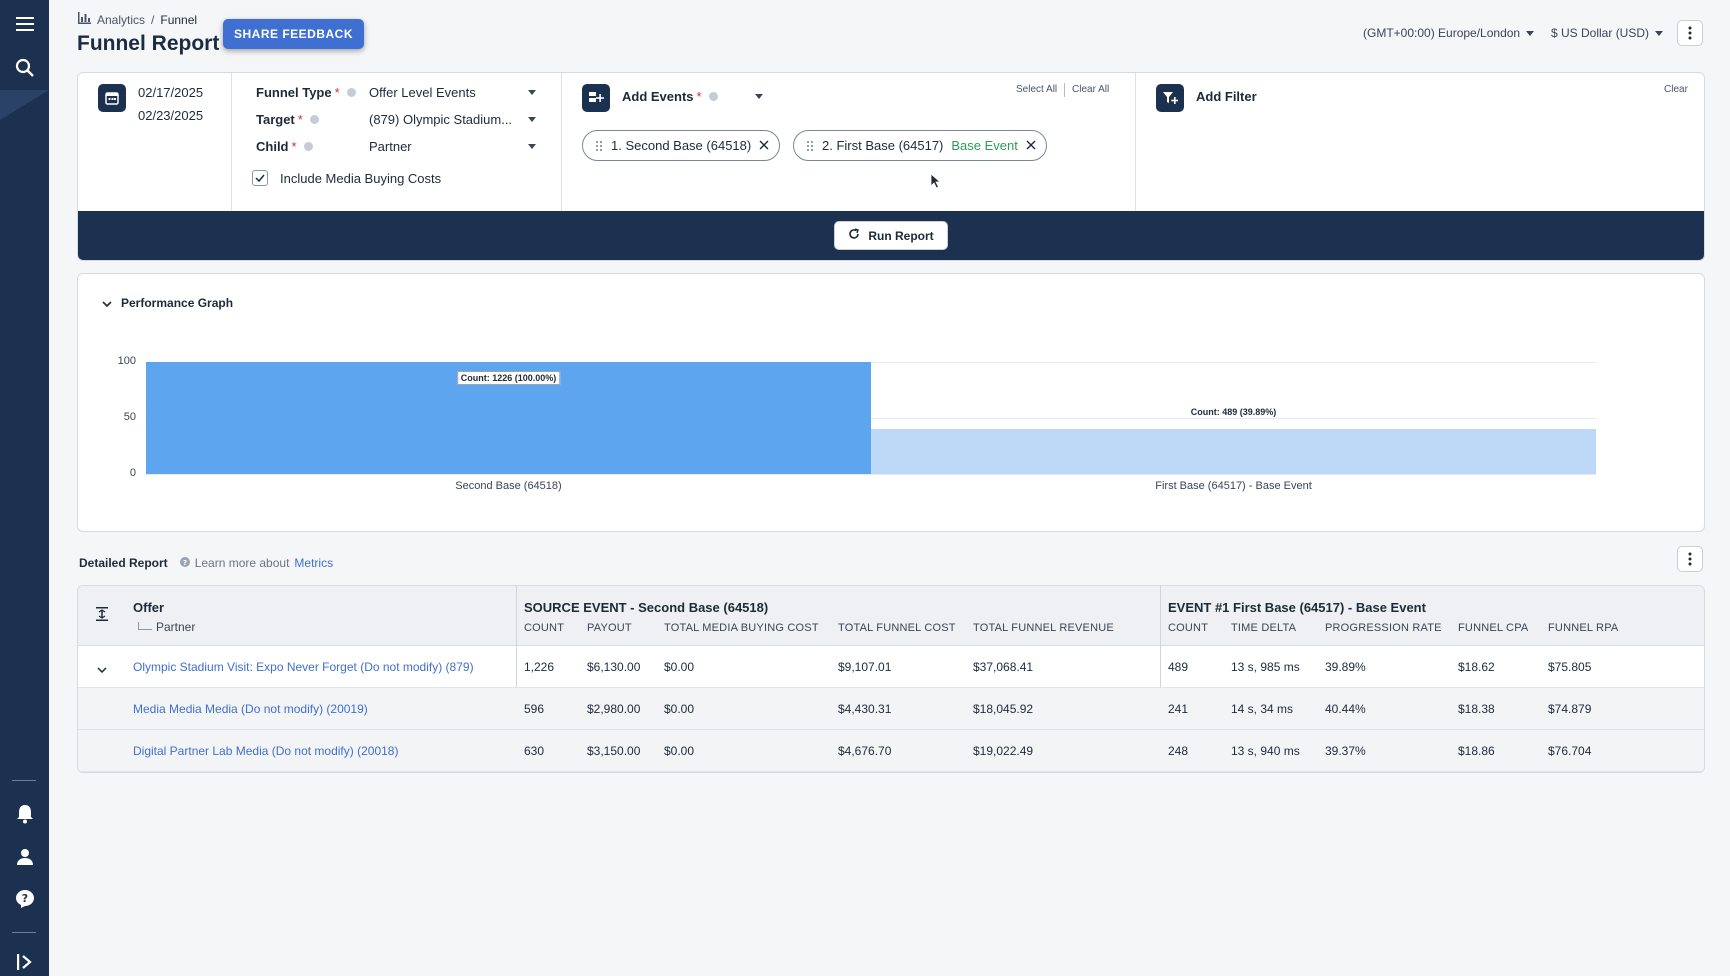  Describe the element at coordinates (1345, 751) in the screenshot. I see `table-cell: 39.37%` at that location.